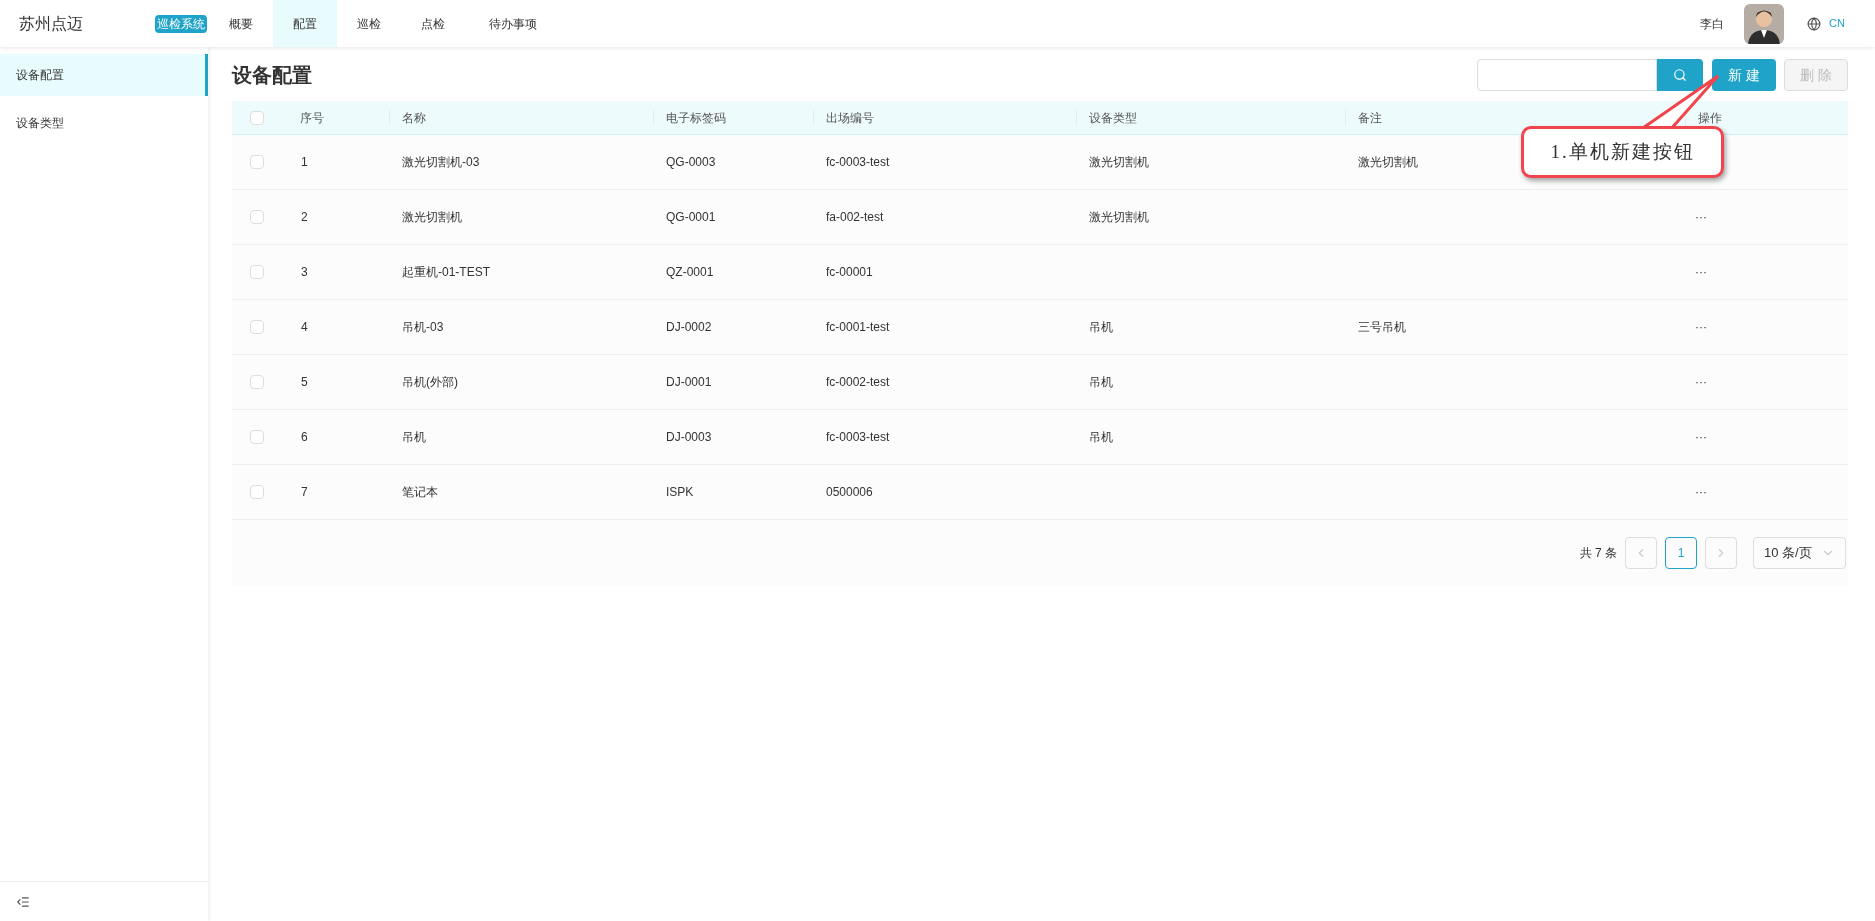 Image resolution: width=1875 pixels, height=921 pixels. What do you see at coordinates (1710, 118) in the screenshot?
I see `column-header: 操作` at bounding box center [1710, 118].